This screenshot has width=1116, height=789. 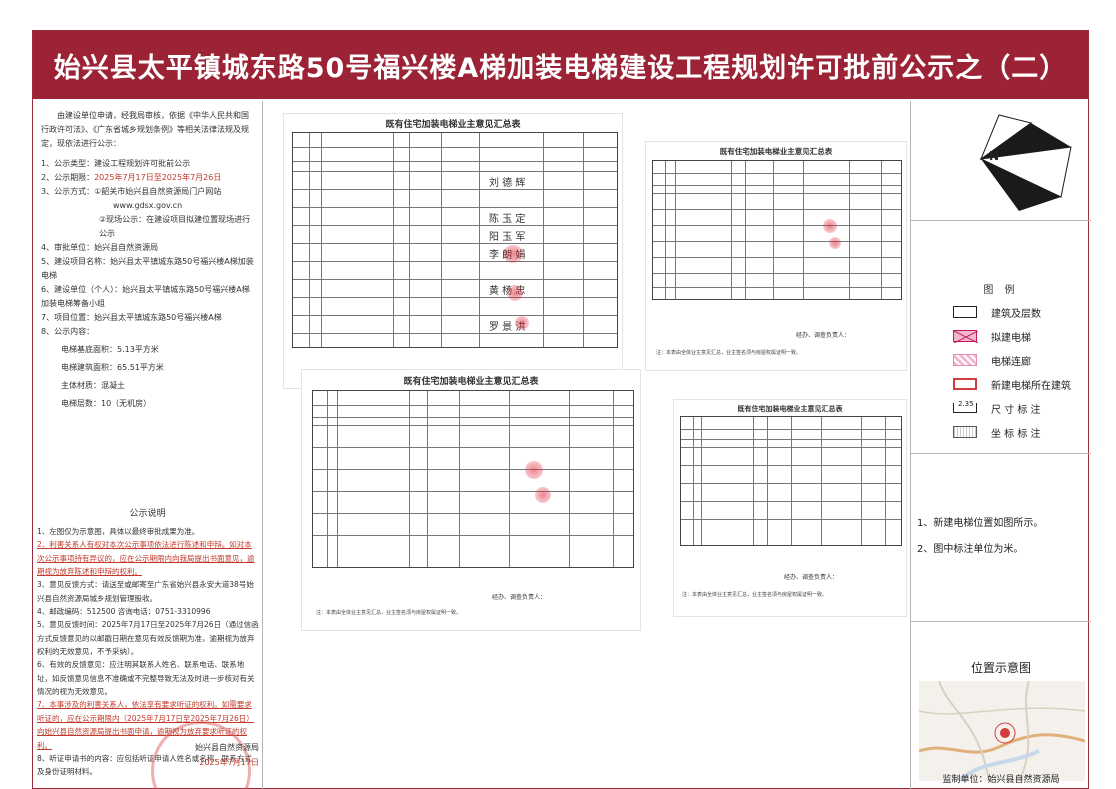 What do you see at coordinates (145, 296) in the screenshot?
I see `info-item-applicant: 6、建设单位（个人）：始兴县太平镇城东路50号福兴楼A梯加装电梯筹备小组` at bounding box center [145, 296].